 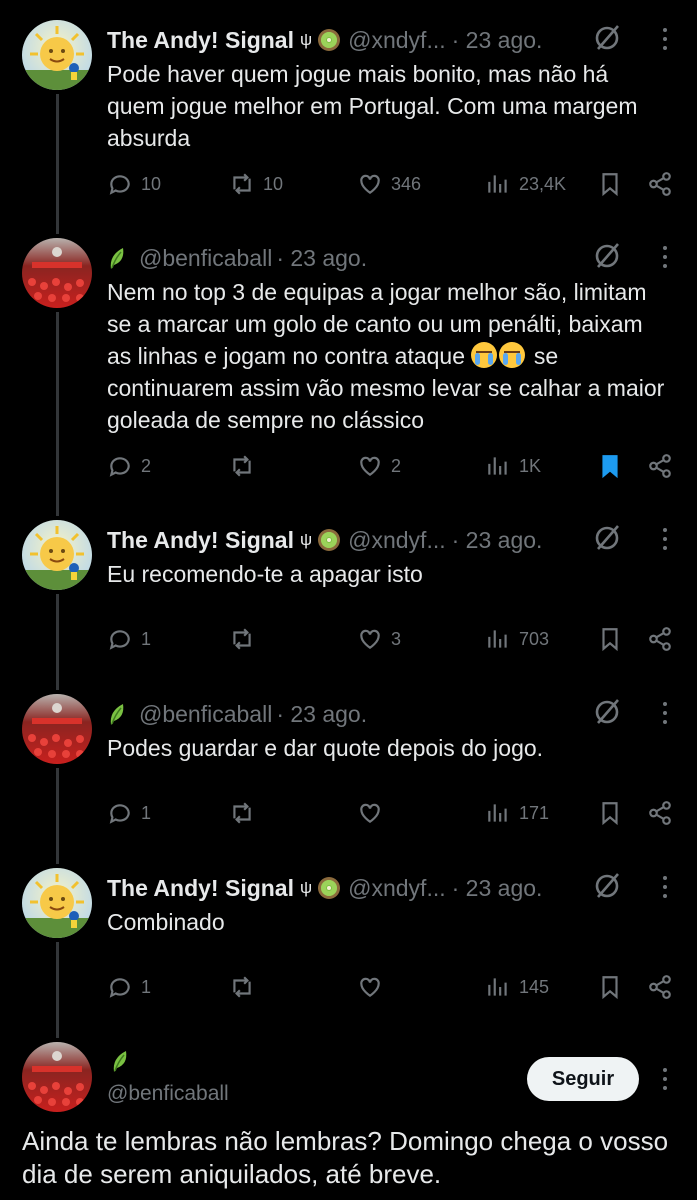 I want to click on follow-button: Seguir, so click(x=583, y=1079).